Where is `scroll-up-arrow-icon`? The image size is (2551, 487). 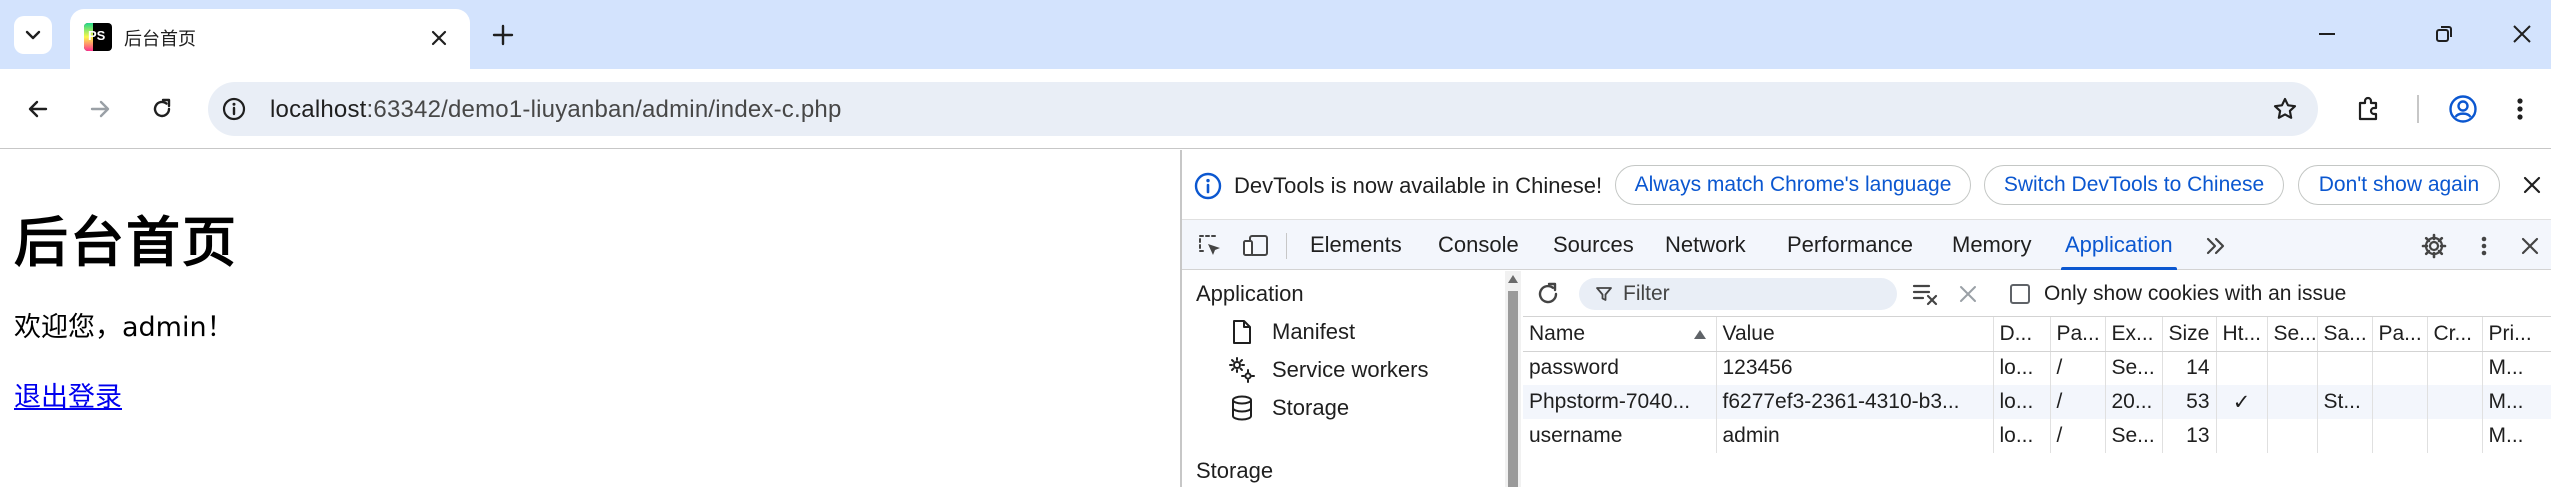
scroll-up-arrow-icon is located at coordinates (1513, 279).